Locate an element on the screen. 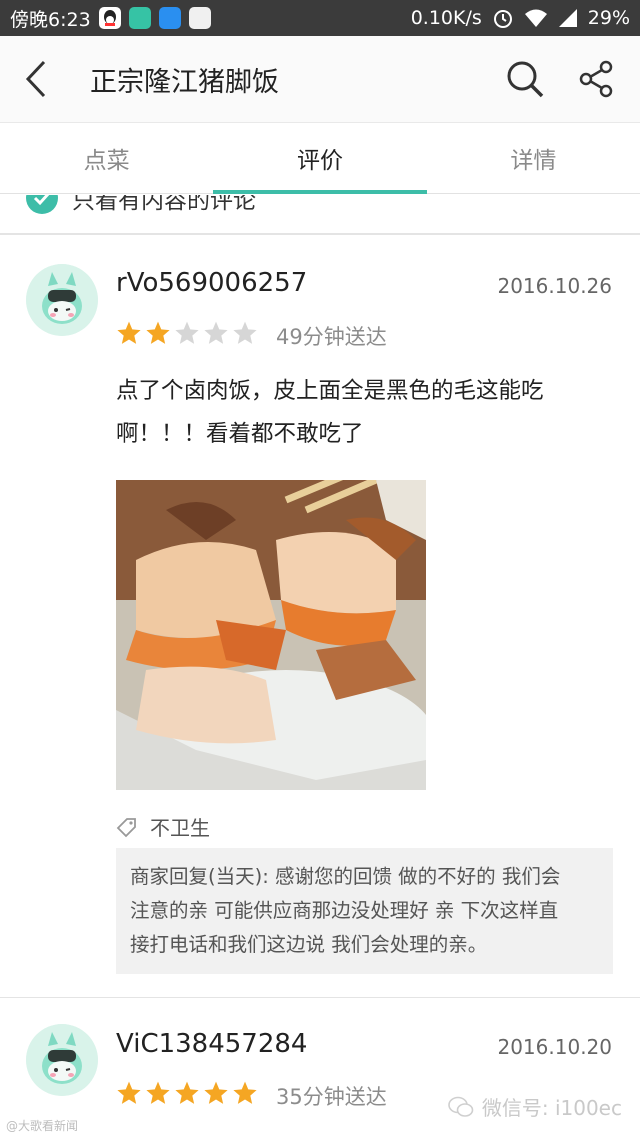 Image resolution: width=640 pixels, height=1138 pixels. review-text-line: 点了个卤肉饭，皮上面全是黑色的毛这能吃 is located at coordinates (330, 391).